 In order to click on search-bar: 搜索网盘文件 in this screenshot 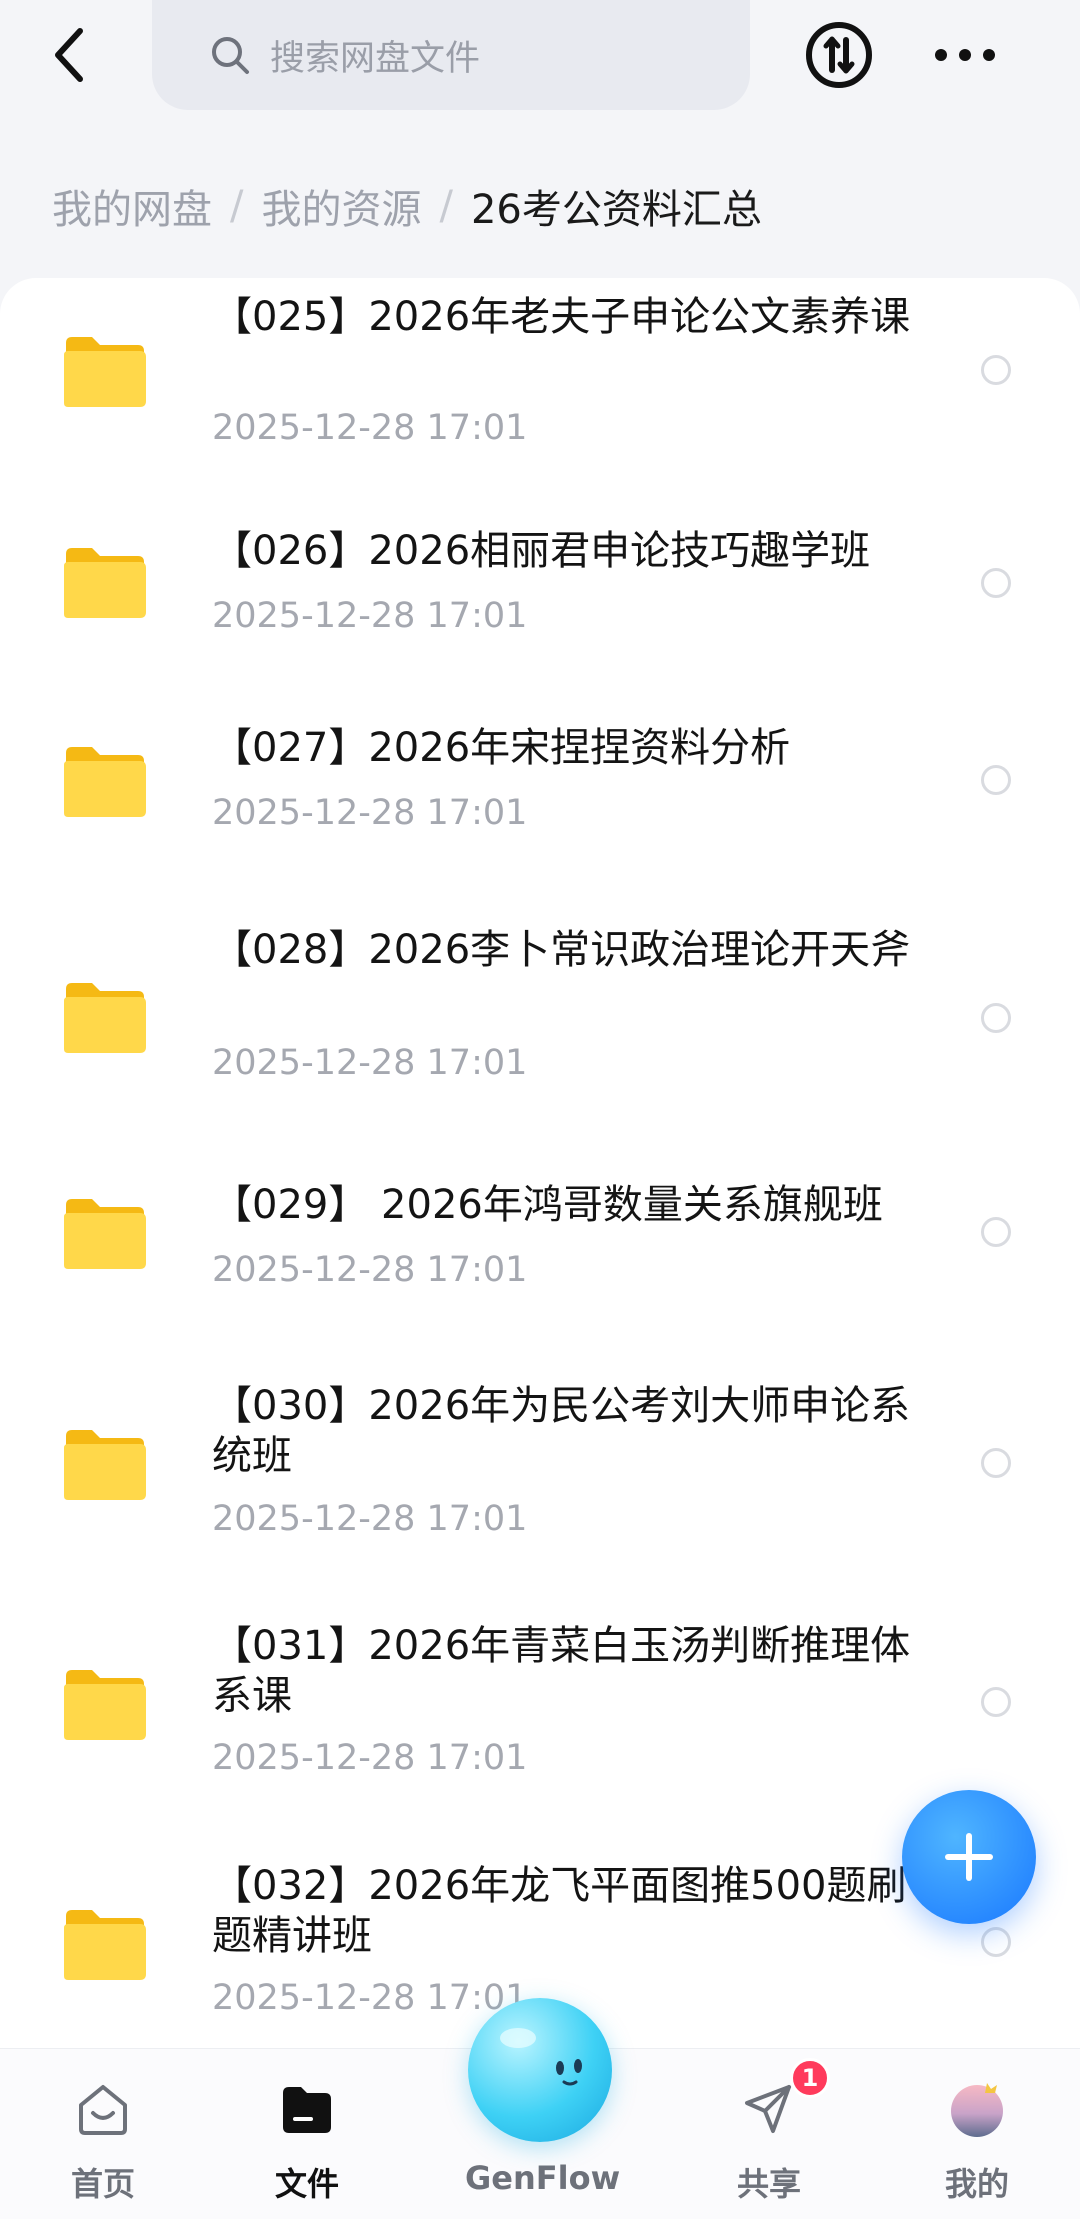, I will do `click(451, 55)`.